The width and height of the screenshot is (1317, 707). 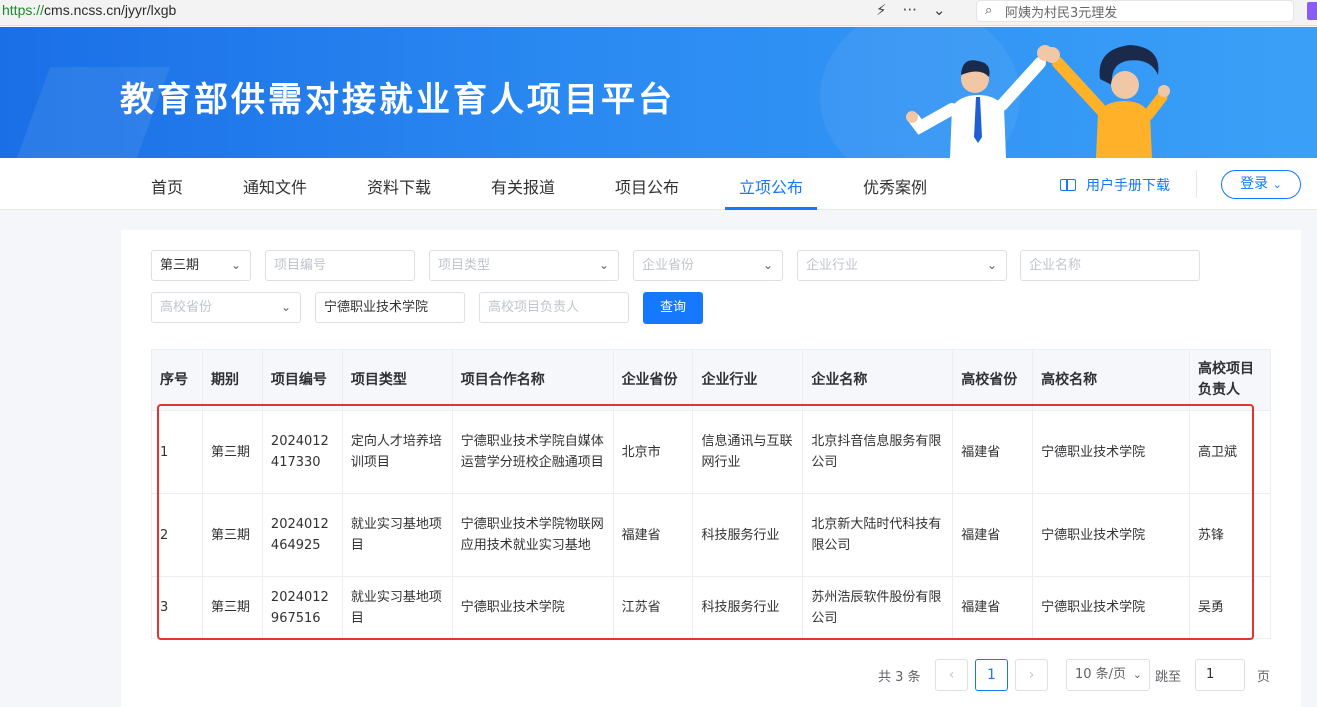 What do you see at coordinates (708, 265) in the screenshot?
I see `company-province-select: 企业省份 ⌄` at bounding box center [708, 265].